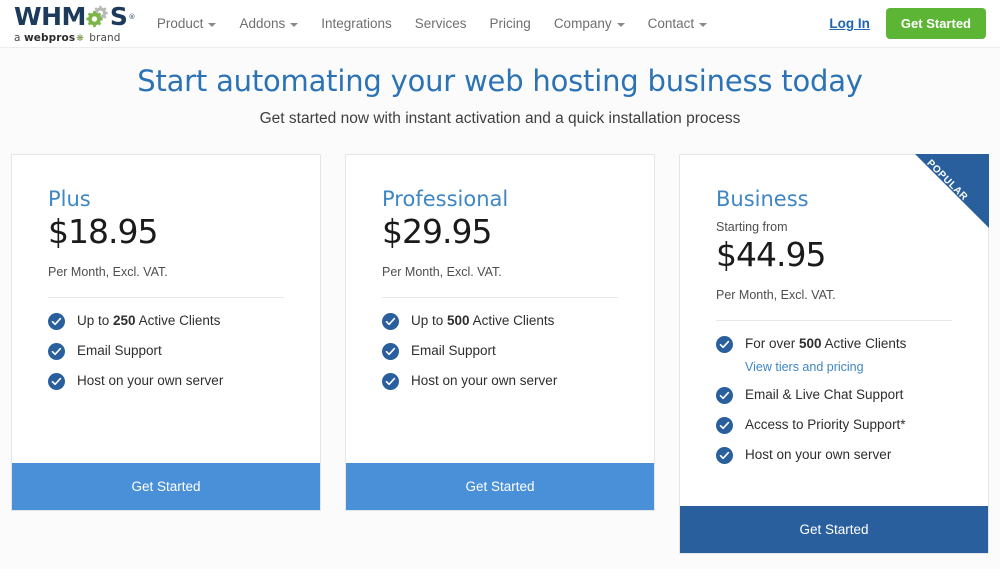  Describe the element at coordinates (131, 17) in the screenshot. I see `registered-trademark-icon: ®` at that location.